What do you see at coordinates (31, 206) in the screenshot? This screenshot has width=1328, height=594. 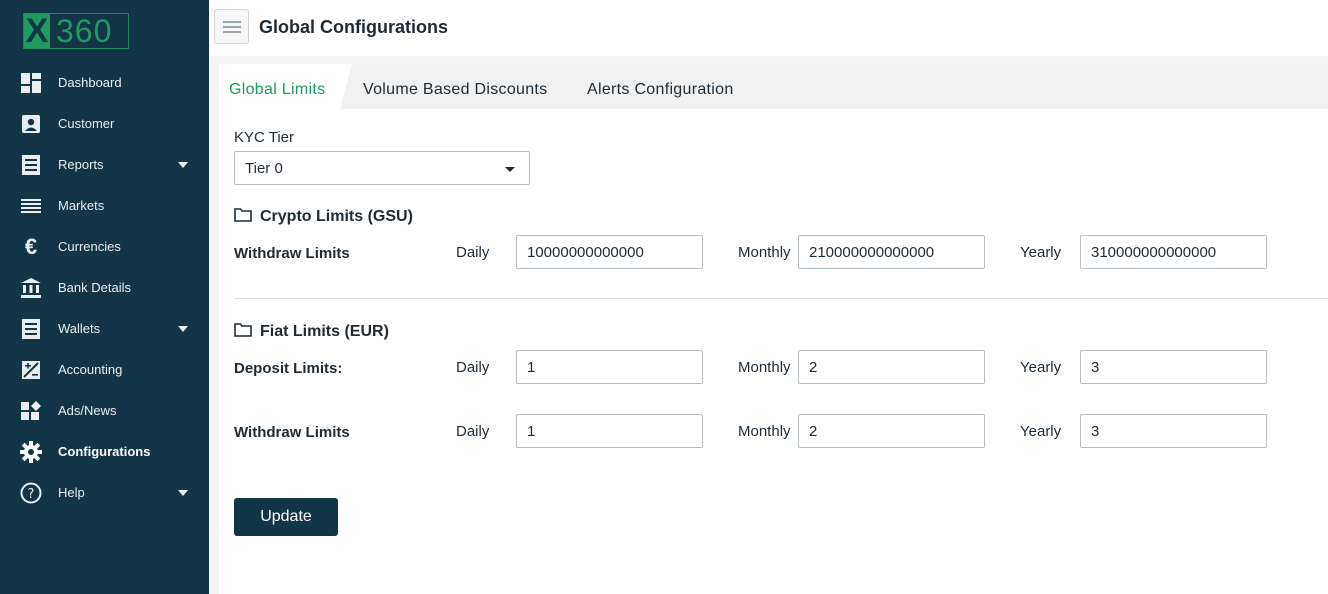 I see `markets-icon` at bounding box center [31, 206].